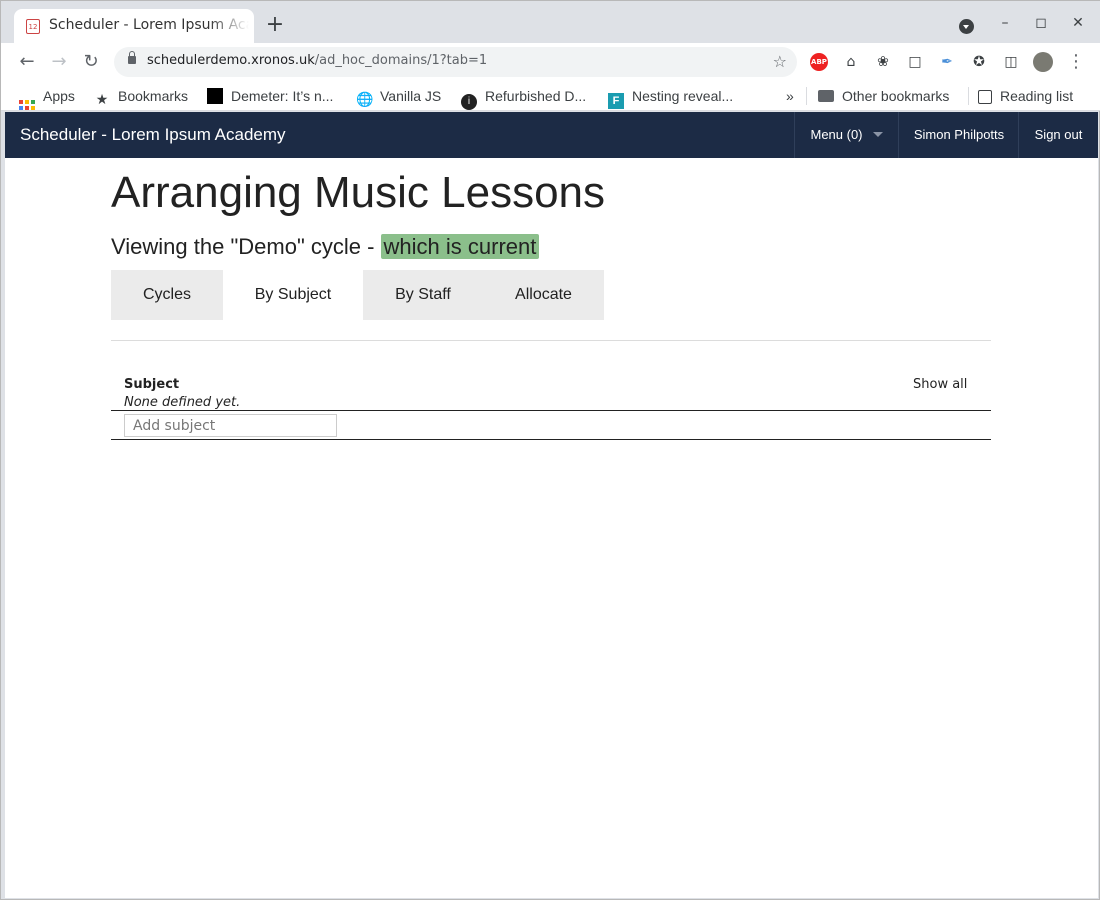 The width and height of the screenshot is (1100, 900). Describe the element at coordinates (958, 135) in the screenshot. I see `user-name-link: Simon Philpotts` at that location.